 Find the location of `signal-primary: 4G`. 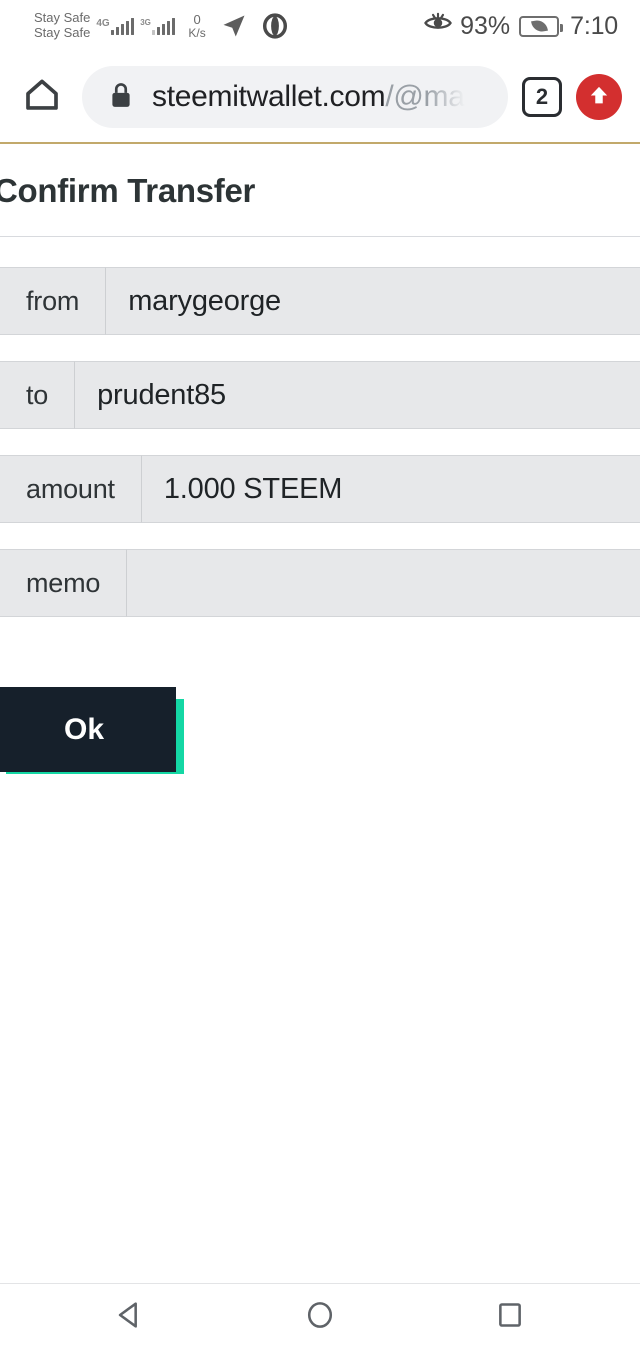

signal-primary: 4G is located at coordinates (115, 26).